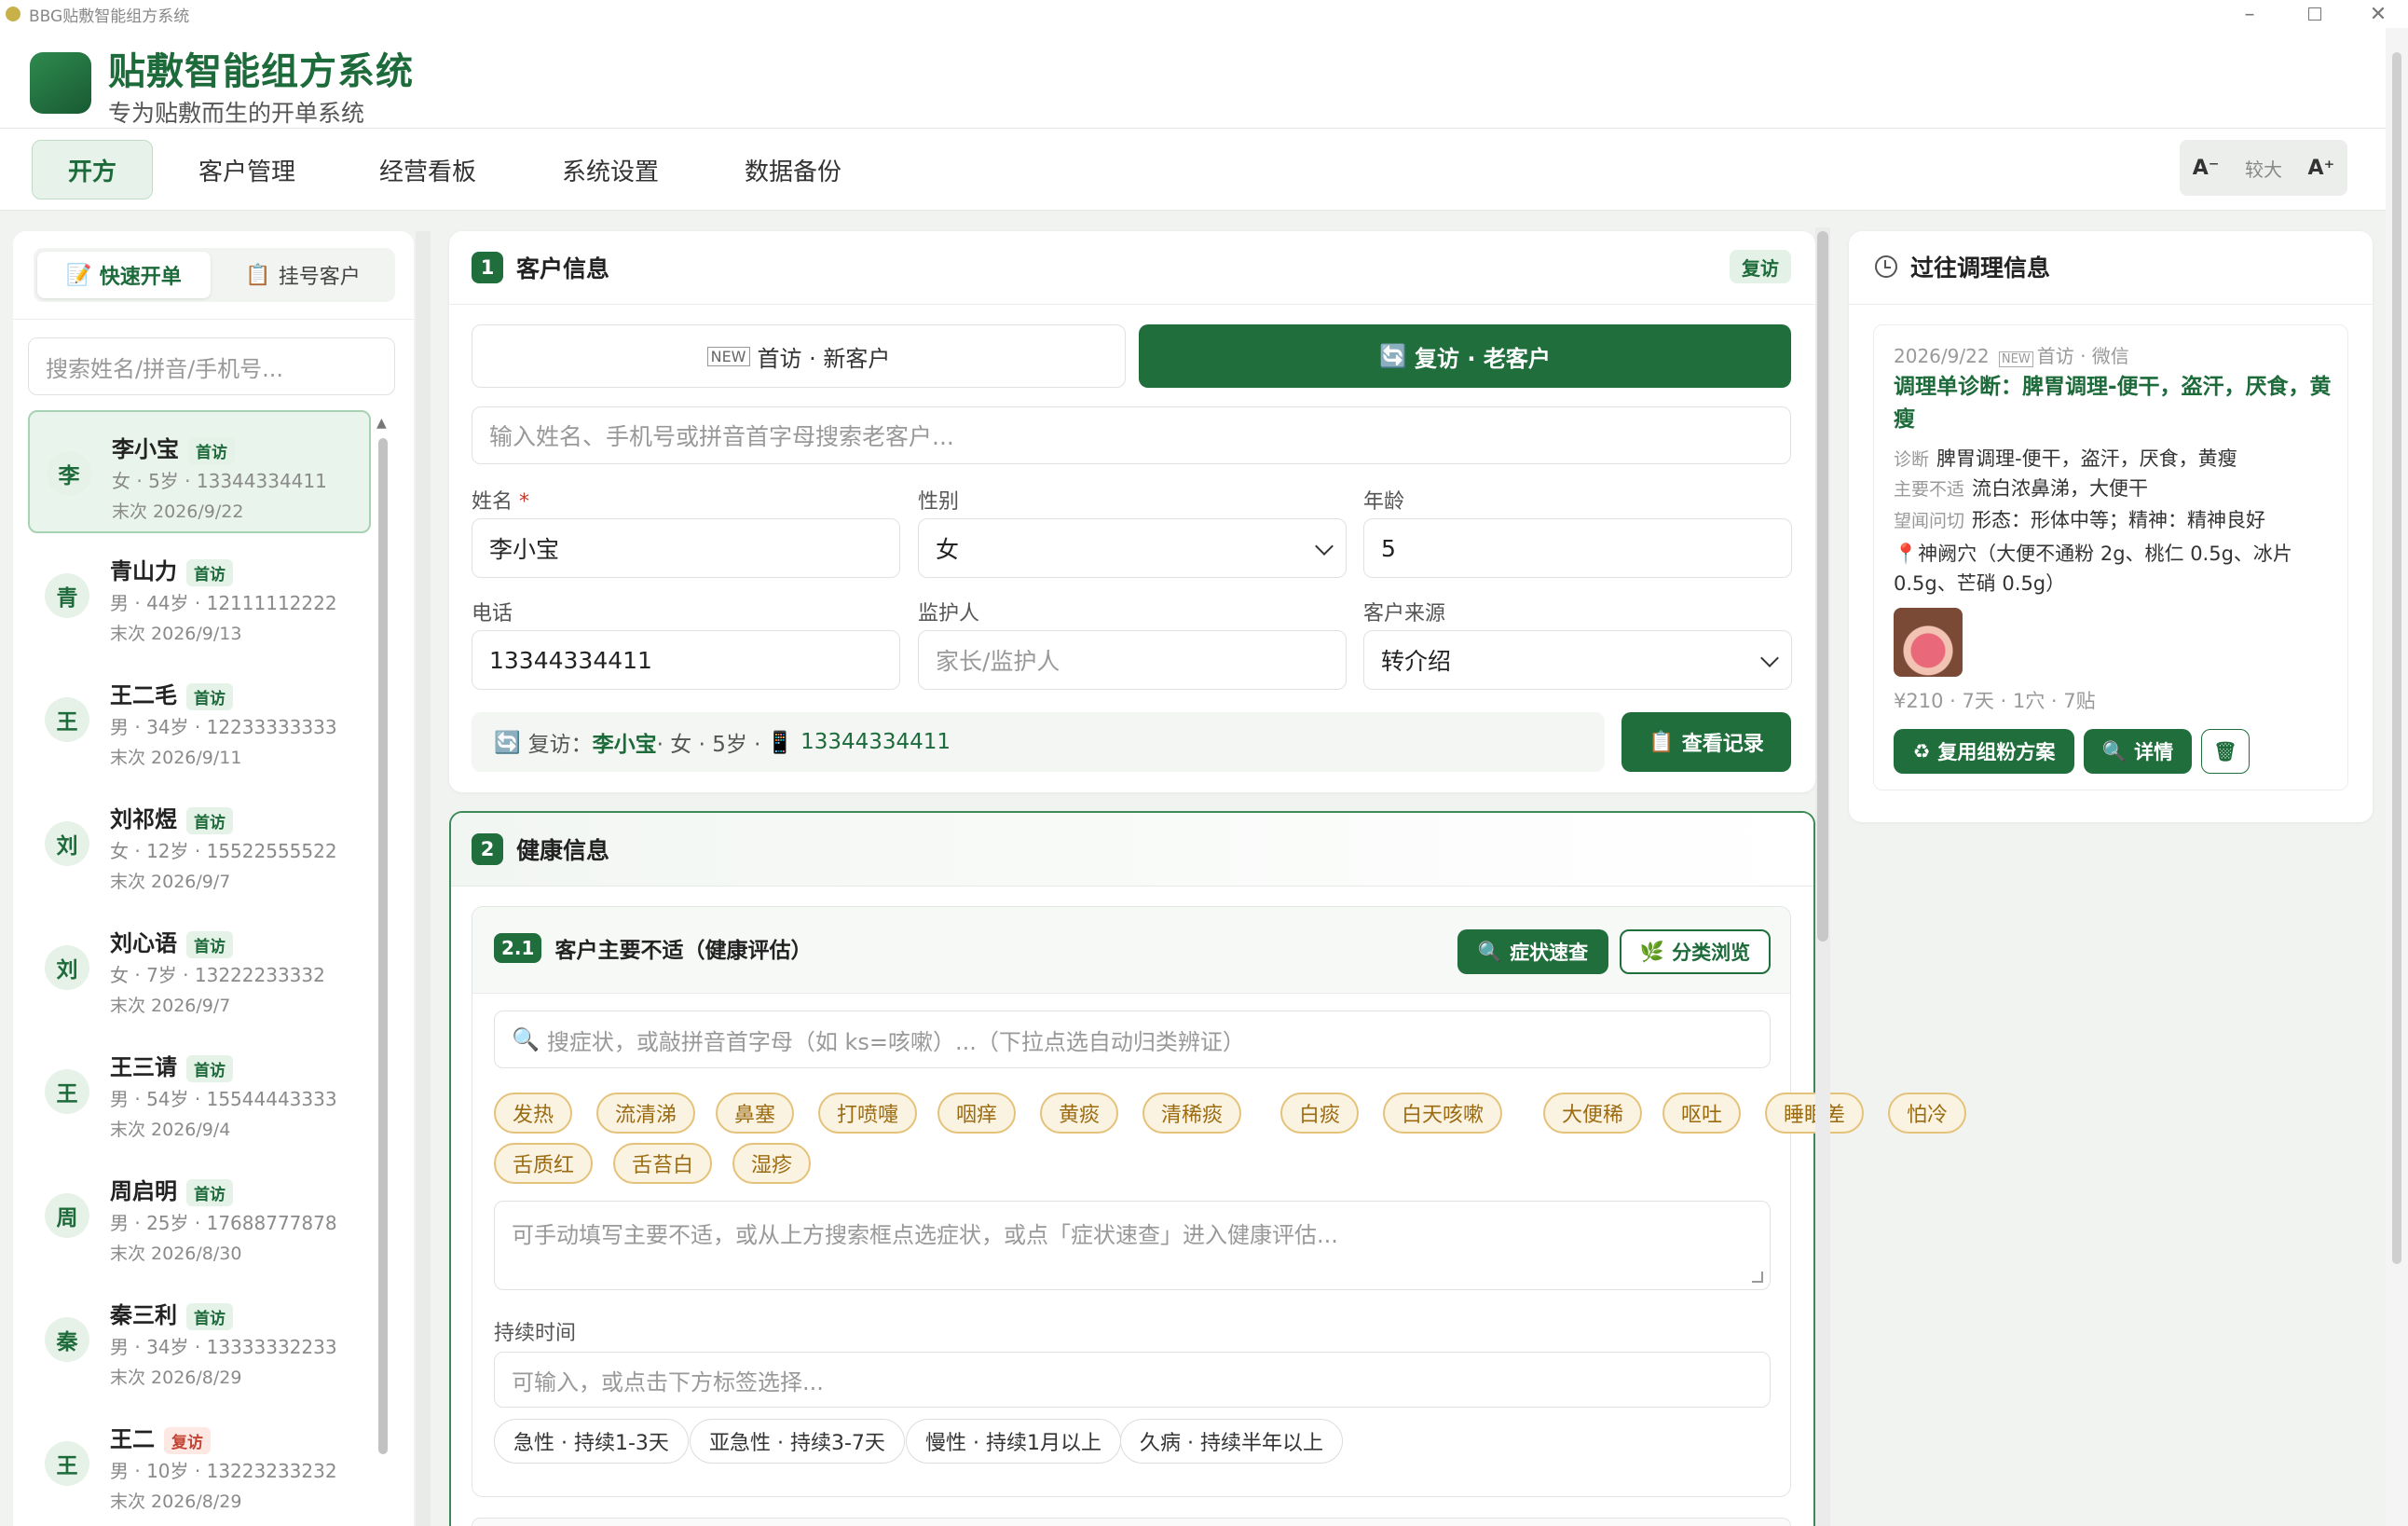  Describe the element at coordinates (1013, 1441) in the screenshot. I see `duration-tag: 慢性 · 持续1月以上` at that location.